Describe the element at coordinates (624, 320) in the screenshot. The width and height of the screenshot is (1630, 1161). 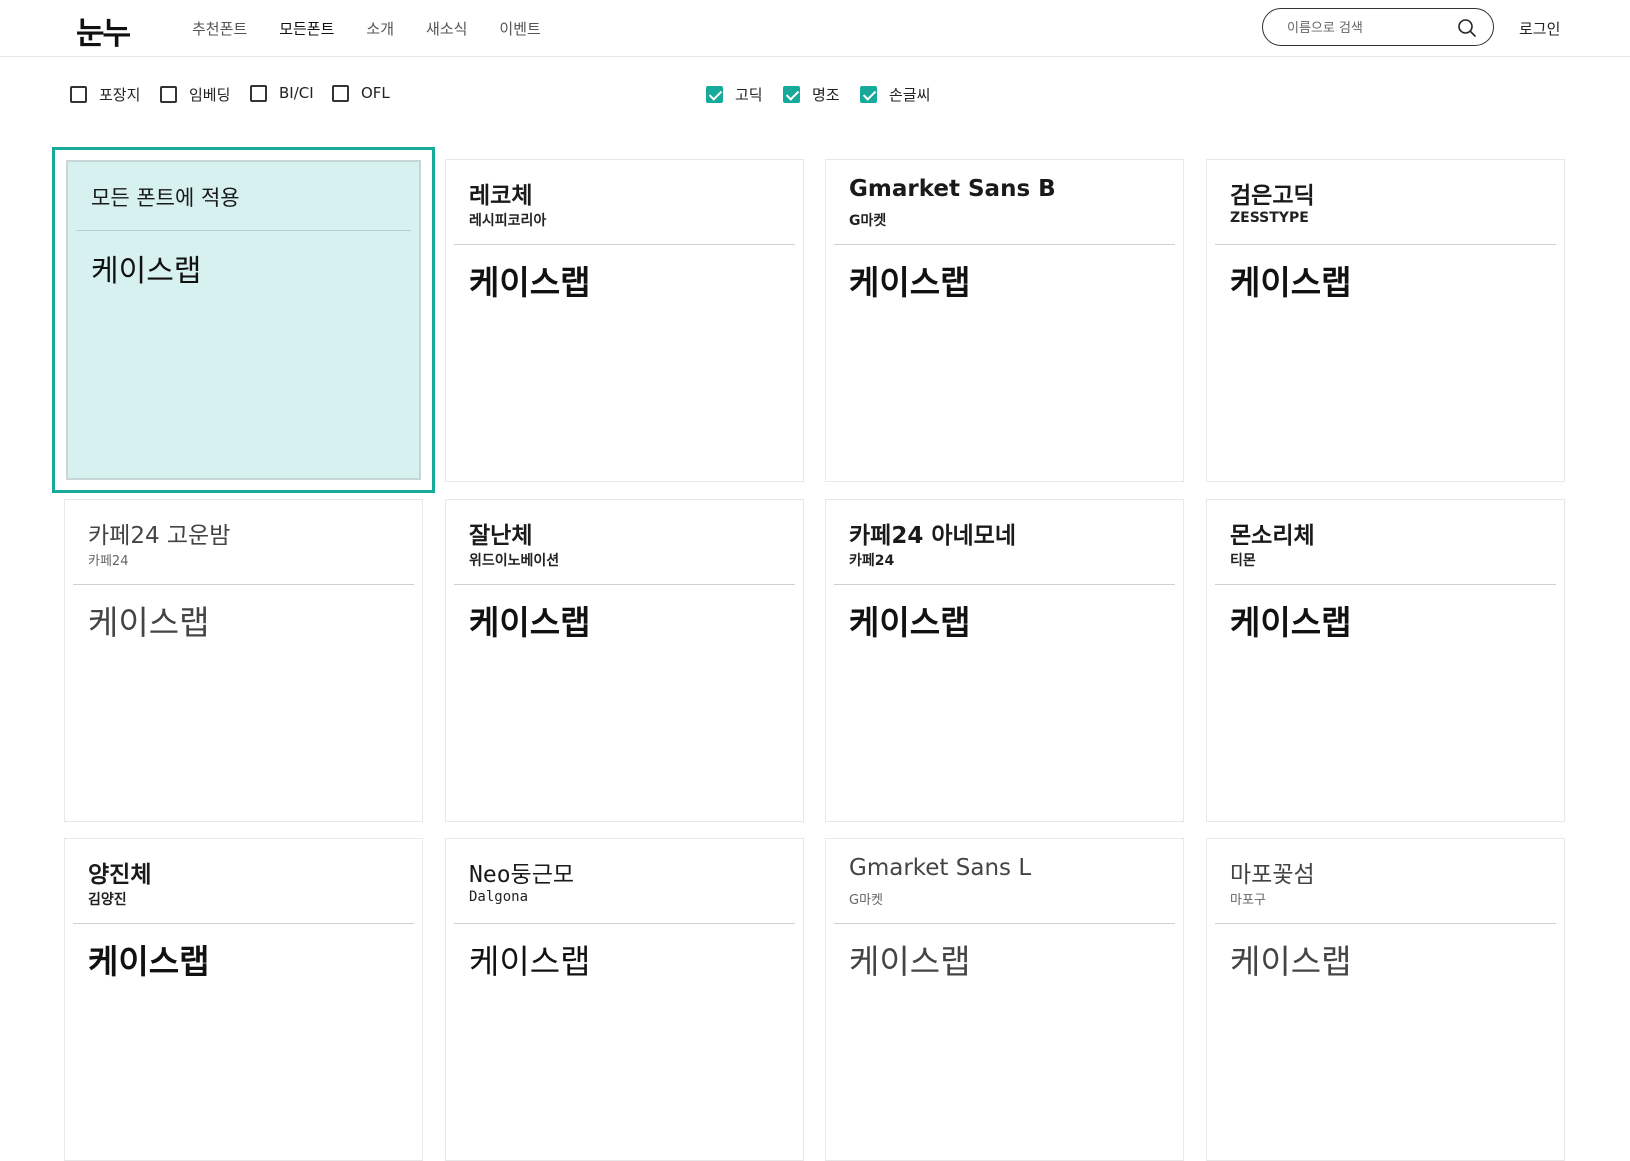
I see `font-card: 레코체 레시피코리아 케이스랩` at that location.